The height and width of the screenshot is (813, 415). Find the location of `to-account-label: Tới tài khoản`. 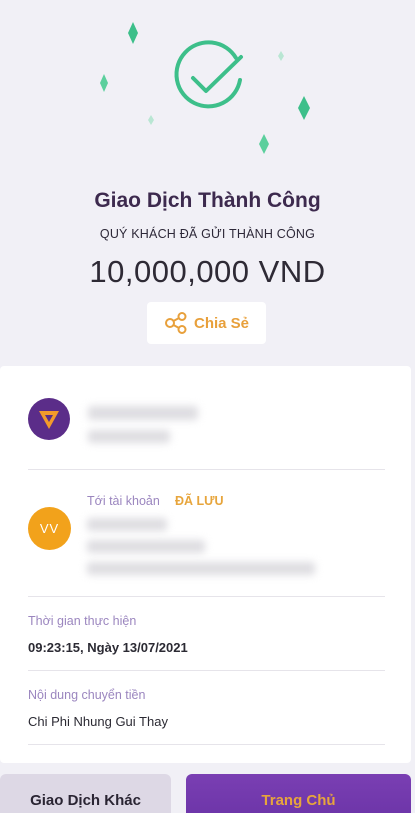

to-account-label: Tới tài khoản is located at coordinates (123, 501).